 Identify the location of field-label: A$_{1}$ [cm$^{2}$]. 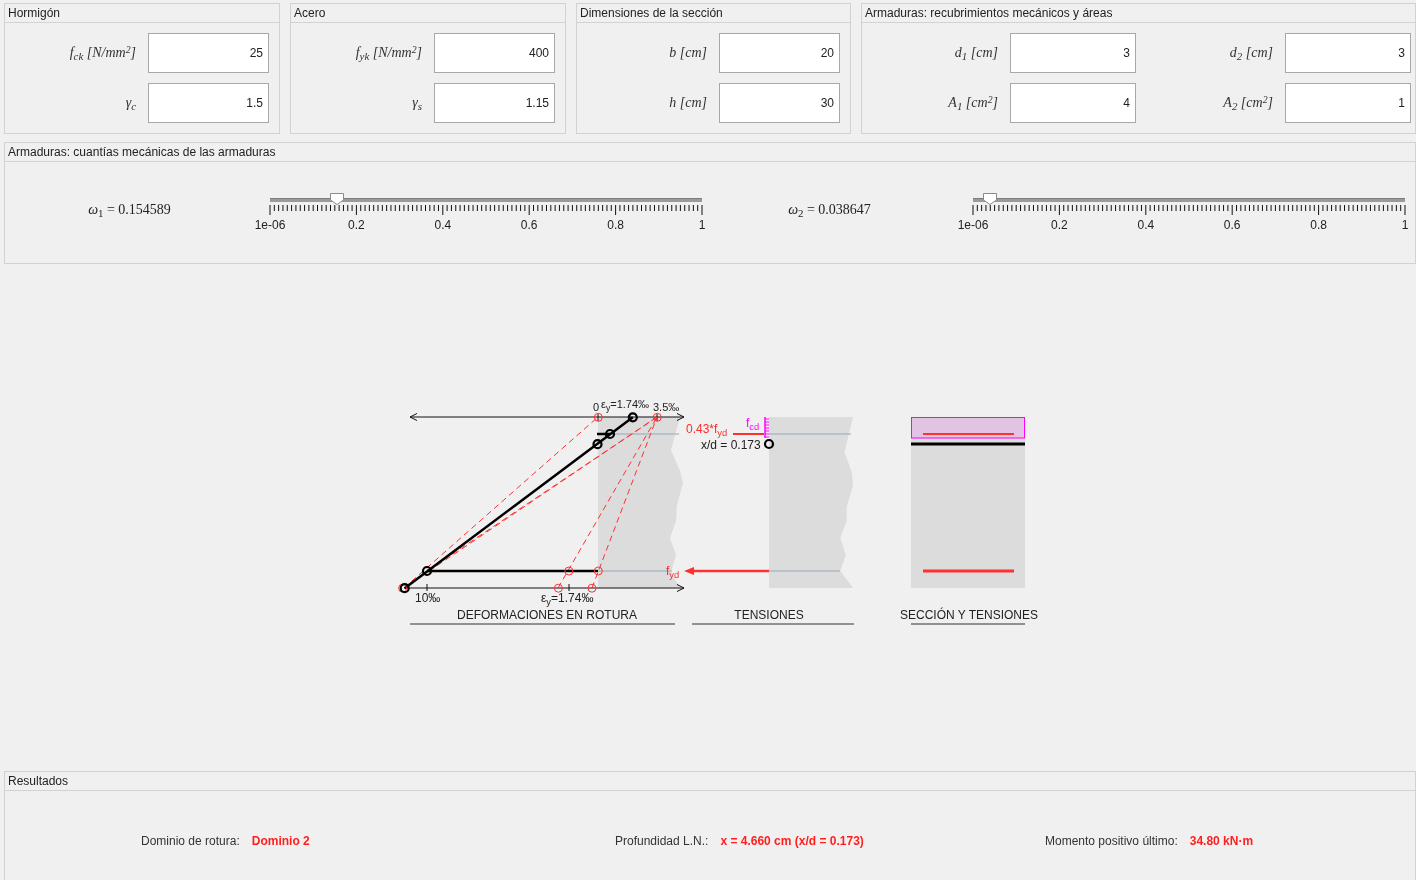
(973, 103).